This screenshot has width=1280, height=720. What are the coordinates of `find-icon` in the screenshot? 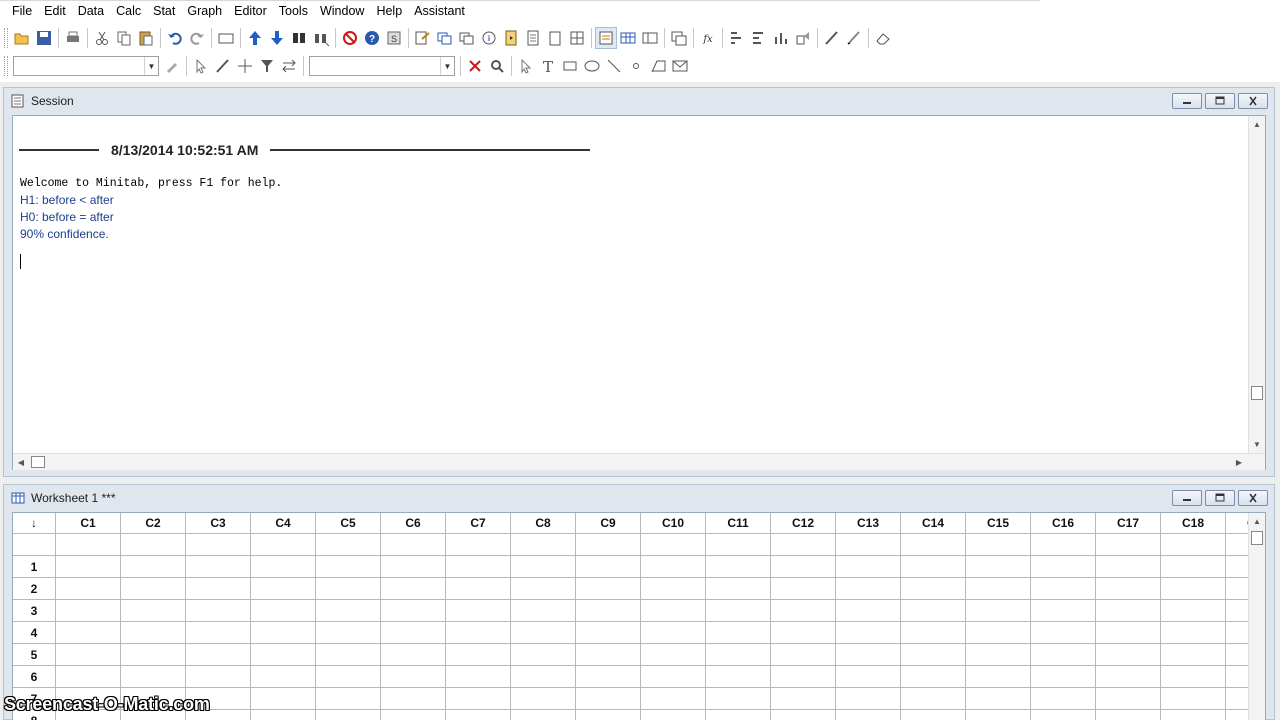 It's located at (299, 38).